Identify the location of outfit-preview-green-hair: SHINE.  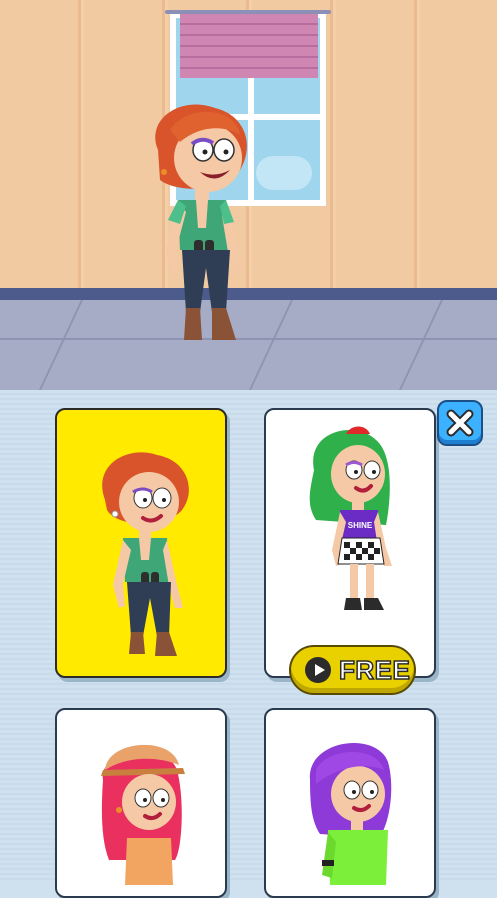
(350, 518).